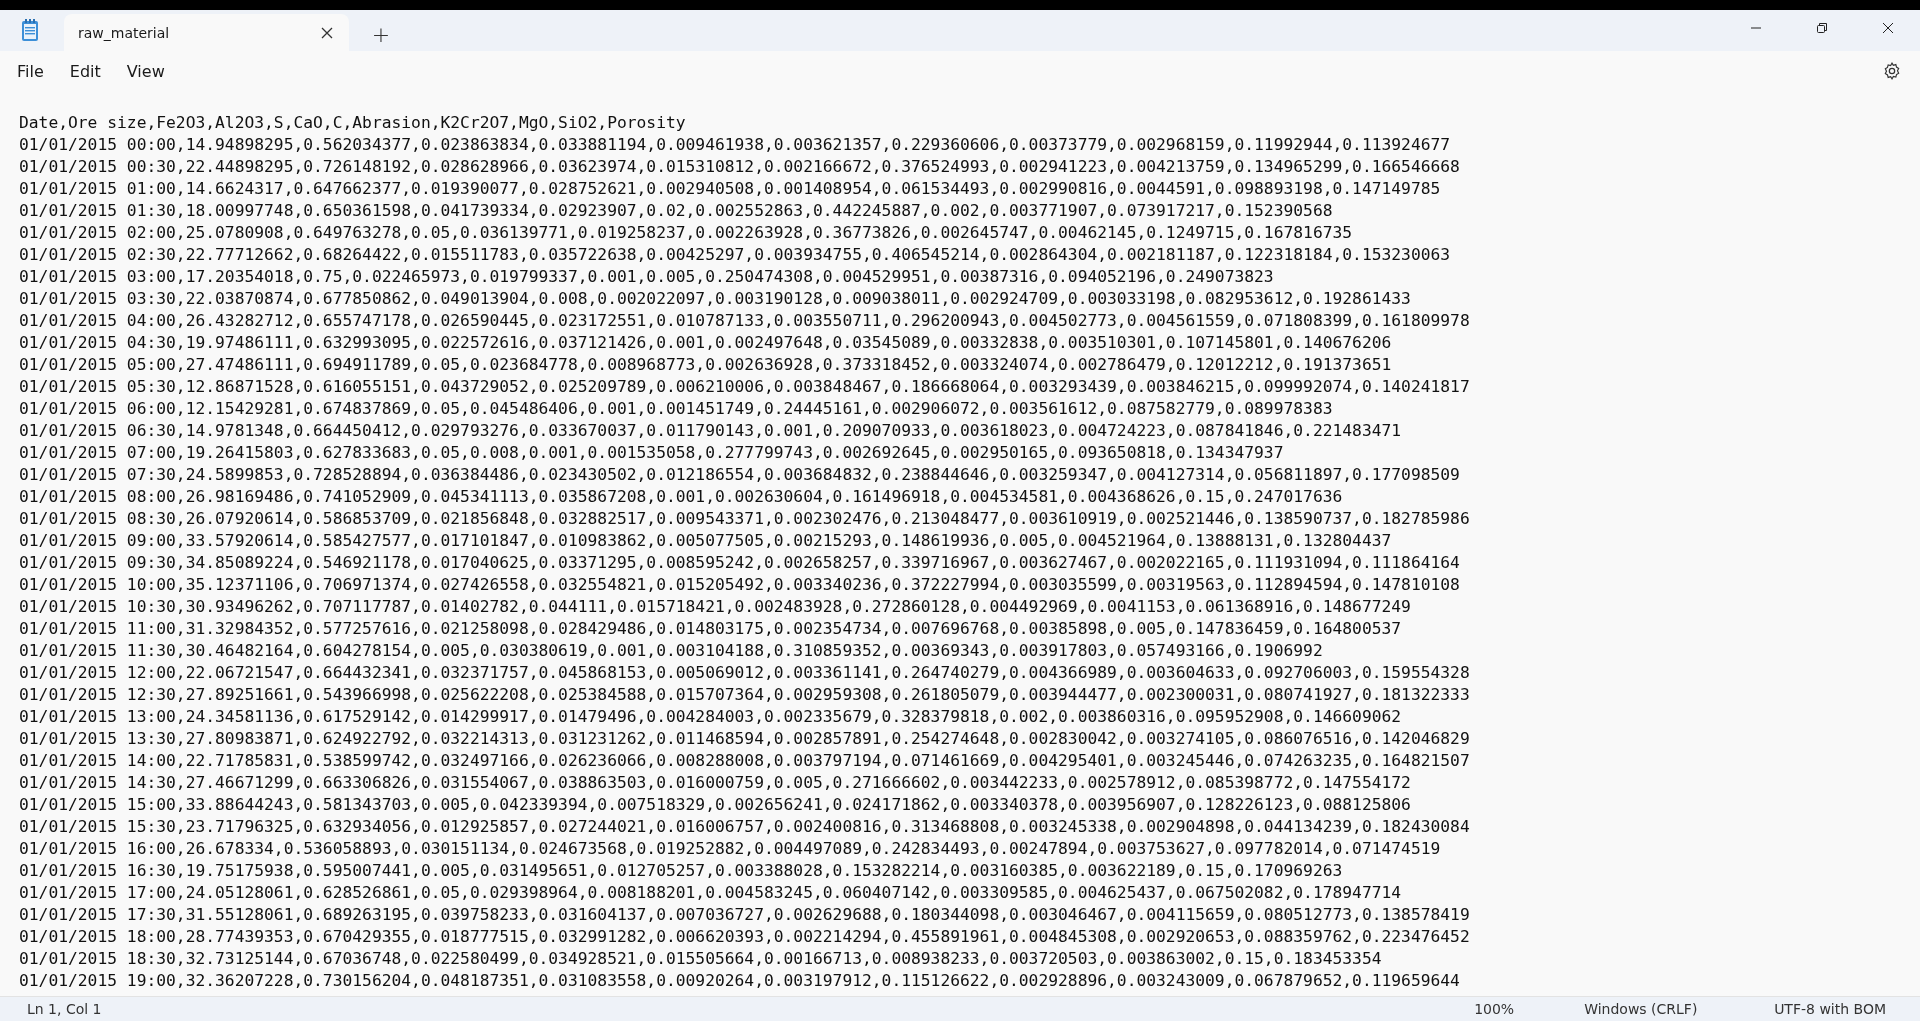  I want to click on new-tab-button: +, so click(381, 34).